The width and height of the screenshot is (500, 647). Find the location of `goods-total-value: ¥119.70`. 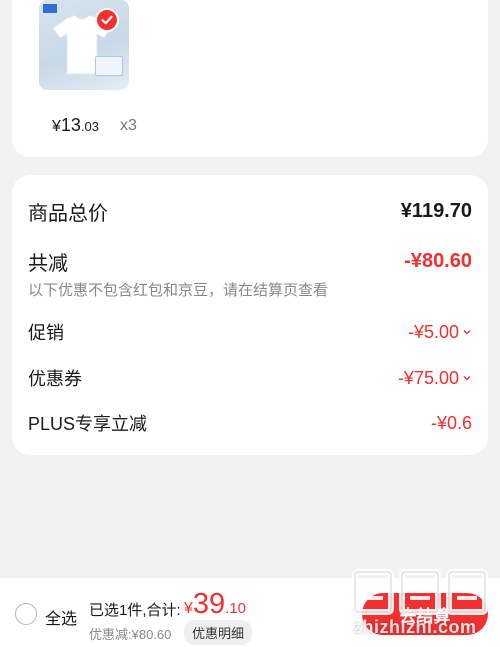

goods-total-value: ¥119.70 is located at coordinates (436, 211).